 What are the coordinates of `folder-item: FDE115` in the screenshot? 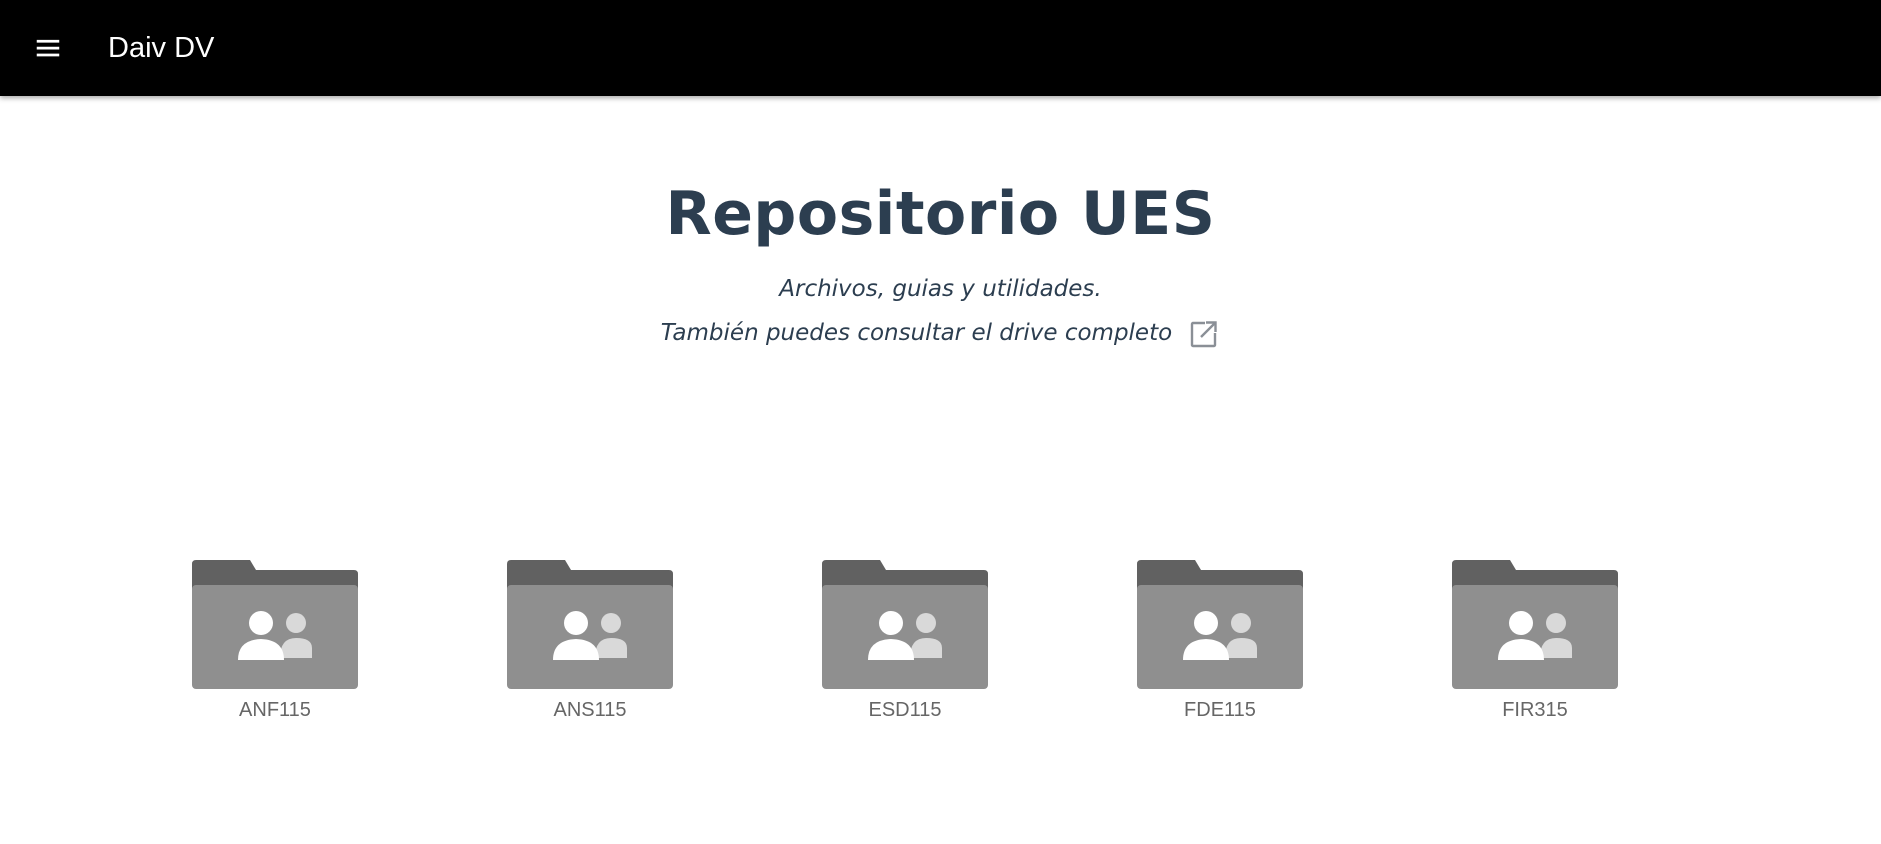 It's located at (1220, 641).